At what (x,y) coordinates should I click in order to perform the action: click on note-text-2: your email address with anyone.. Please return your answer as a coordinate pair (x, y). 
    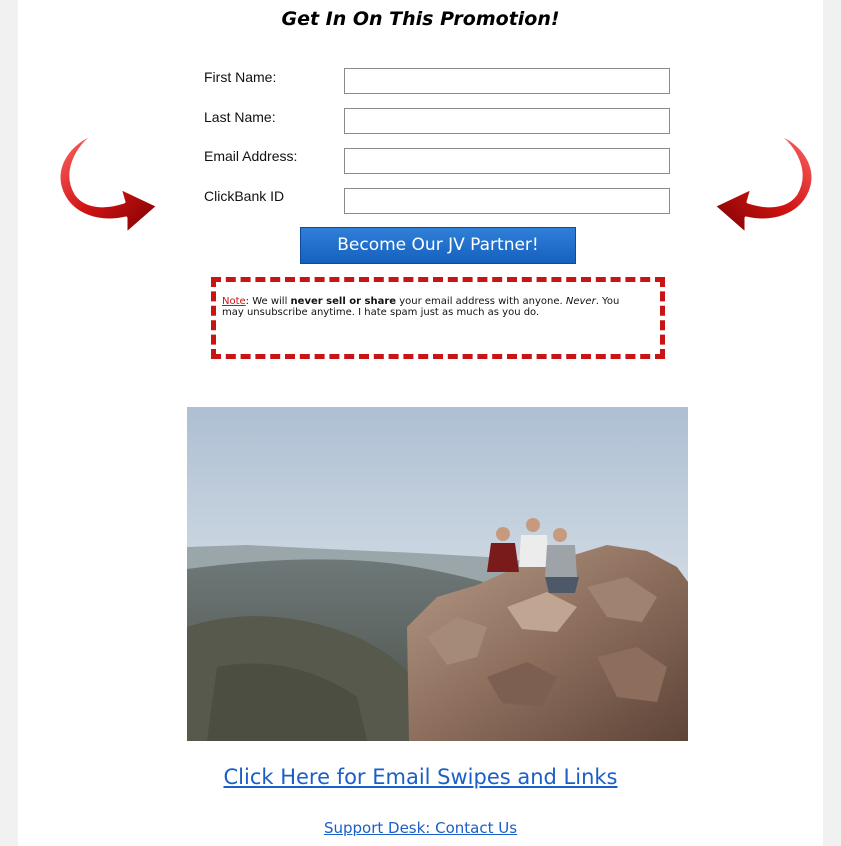
    Looking at the image, I should click on (481, 301).